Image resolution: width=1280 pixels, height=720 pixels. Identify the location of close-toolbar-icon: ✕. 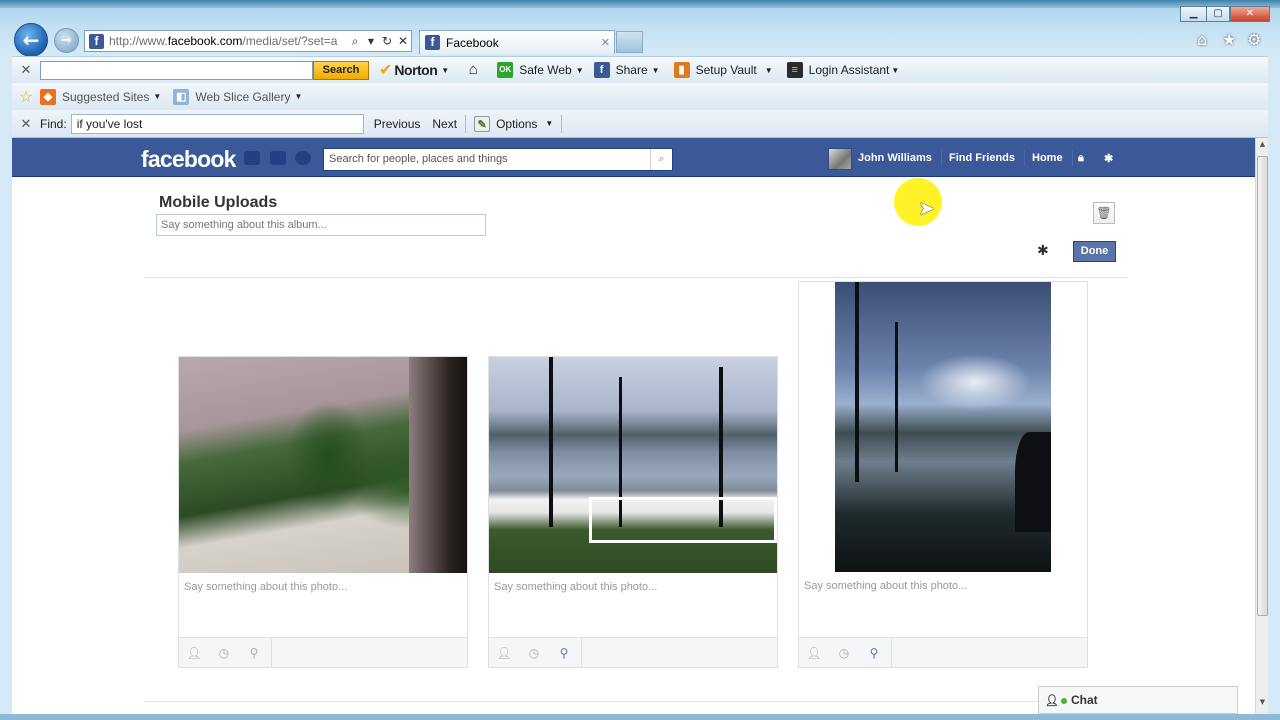
(26, 70).